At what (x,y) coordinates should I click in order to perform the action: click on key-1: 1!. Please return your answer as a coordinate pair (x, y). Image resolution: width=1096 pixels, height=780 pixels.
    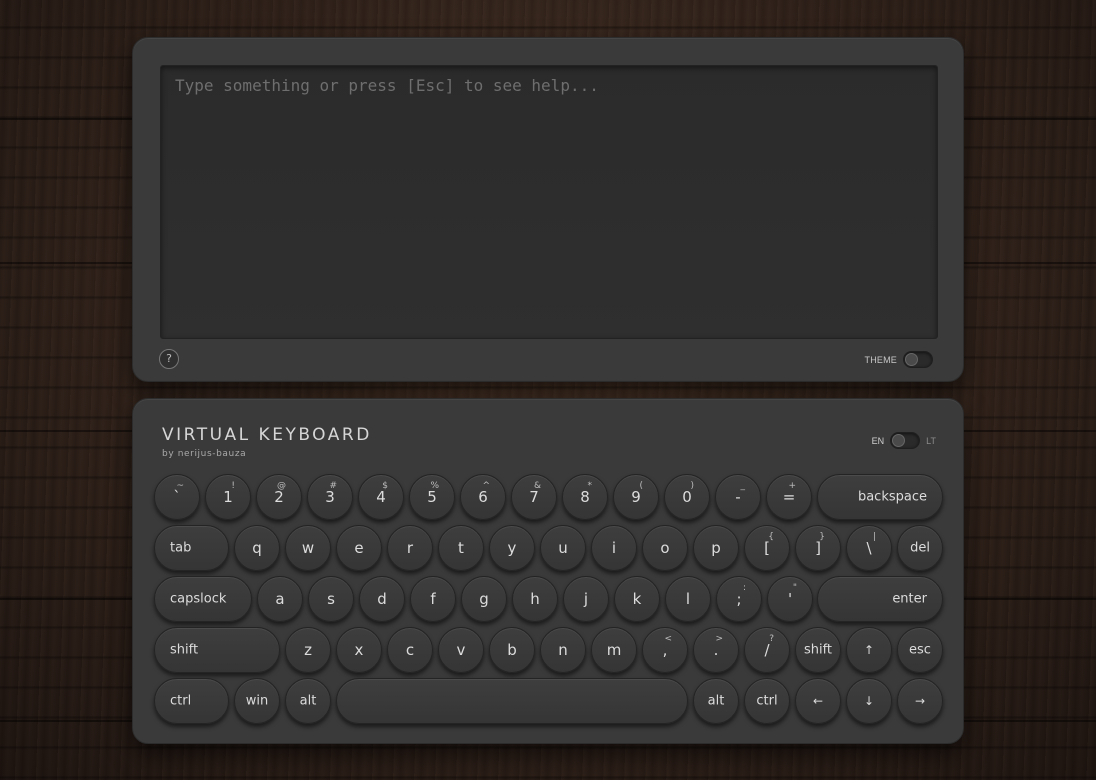
    Looking at the image, I should click on (228, 497).